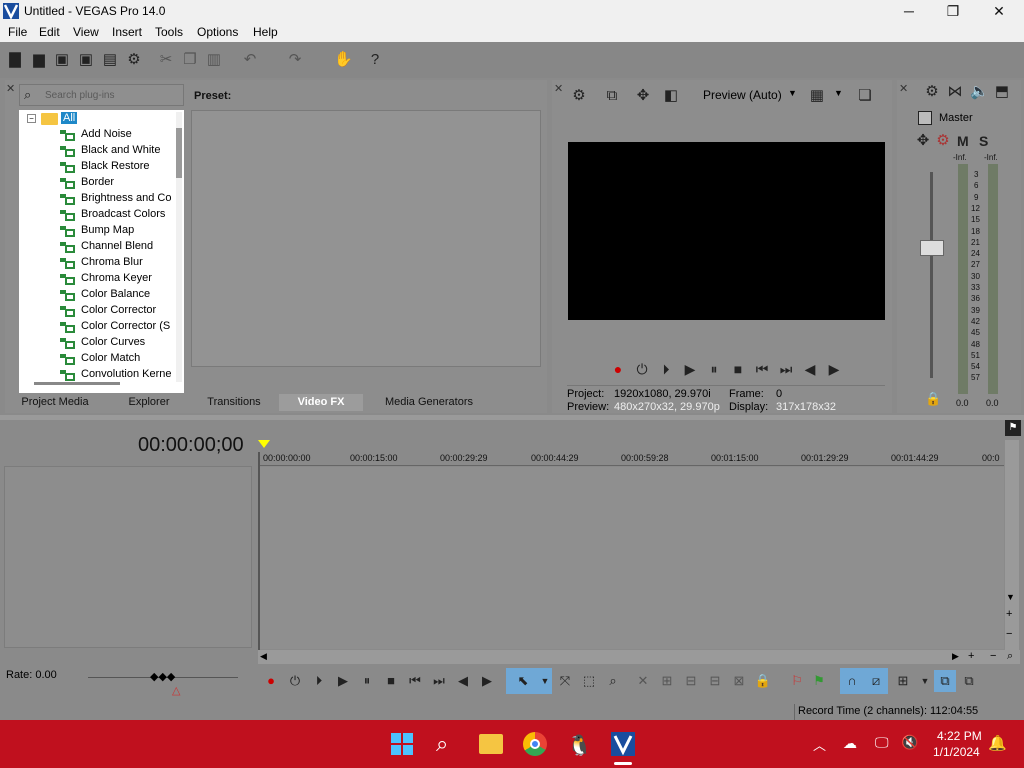 This screenshot has width=1024, height=768. I want to click on ripple-edit-icon: ⊞, so click(903, 681).